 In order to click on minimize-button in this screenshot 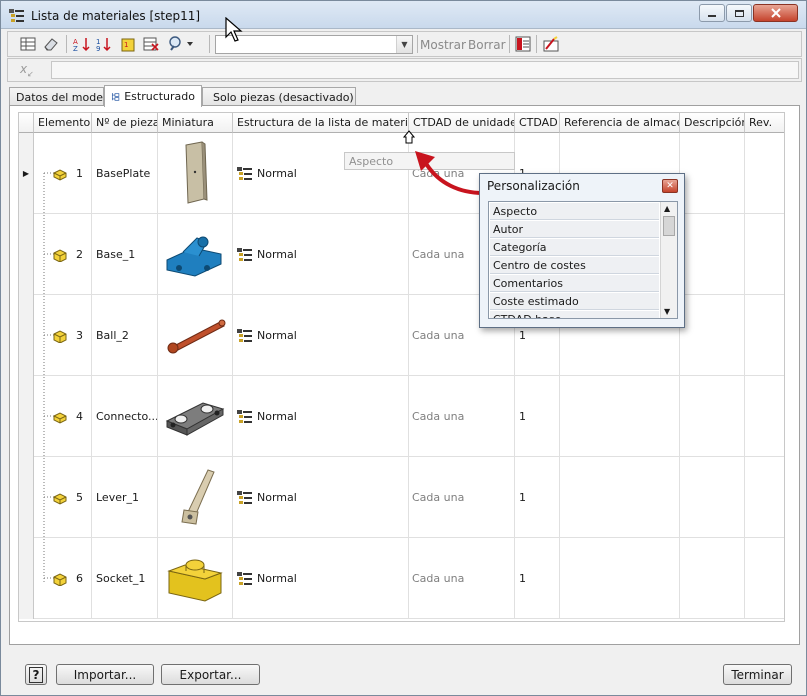, I will do `click(712, 13)`.